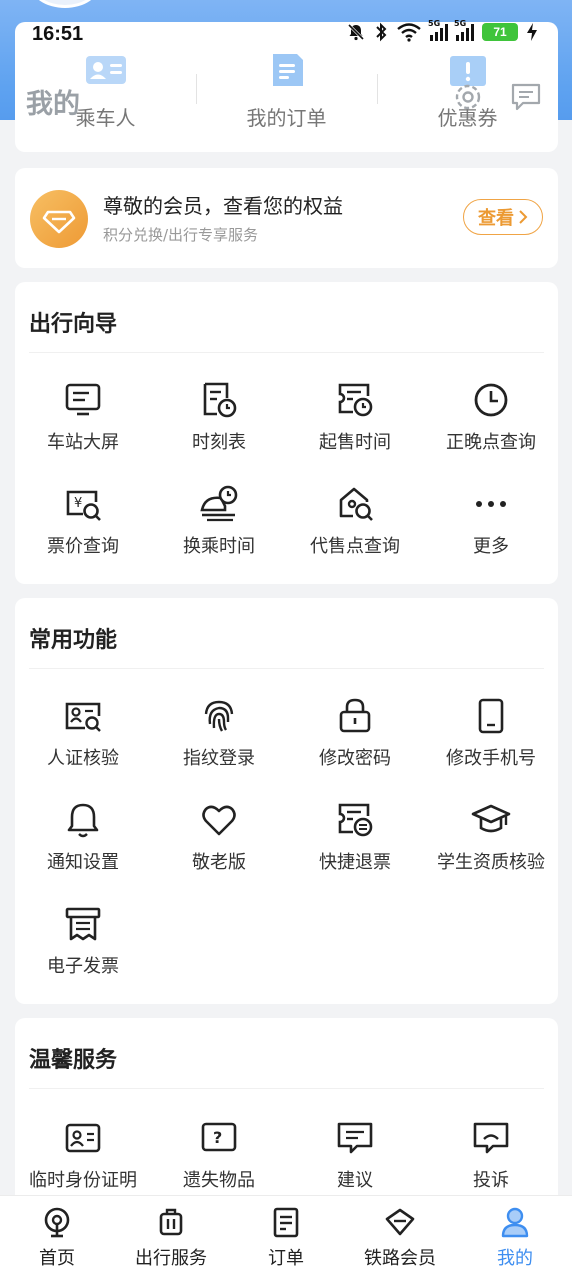 The width and height of the screenshot is (572, 1279). I want to click on lock-icon, so click(355, 715).